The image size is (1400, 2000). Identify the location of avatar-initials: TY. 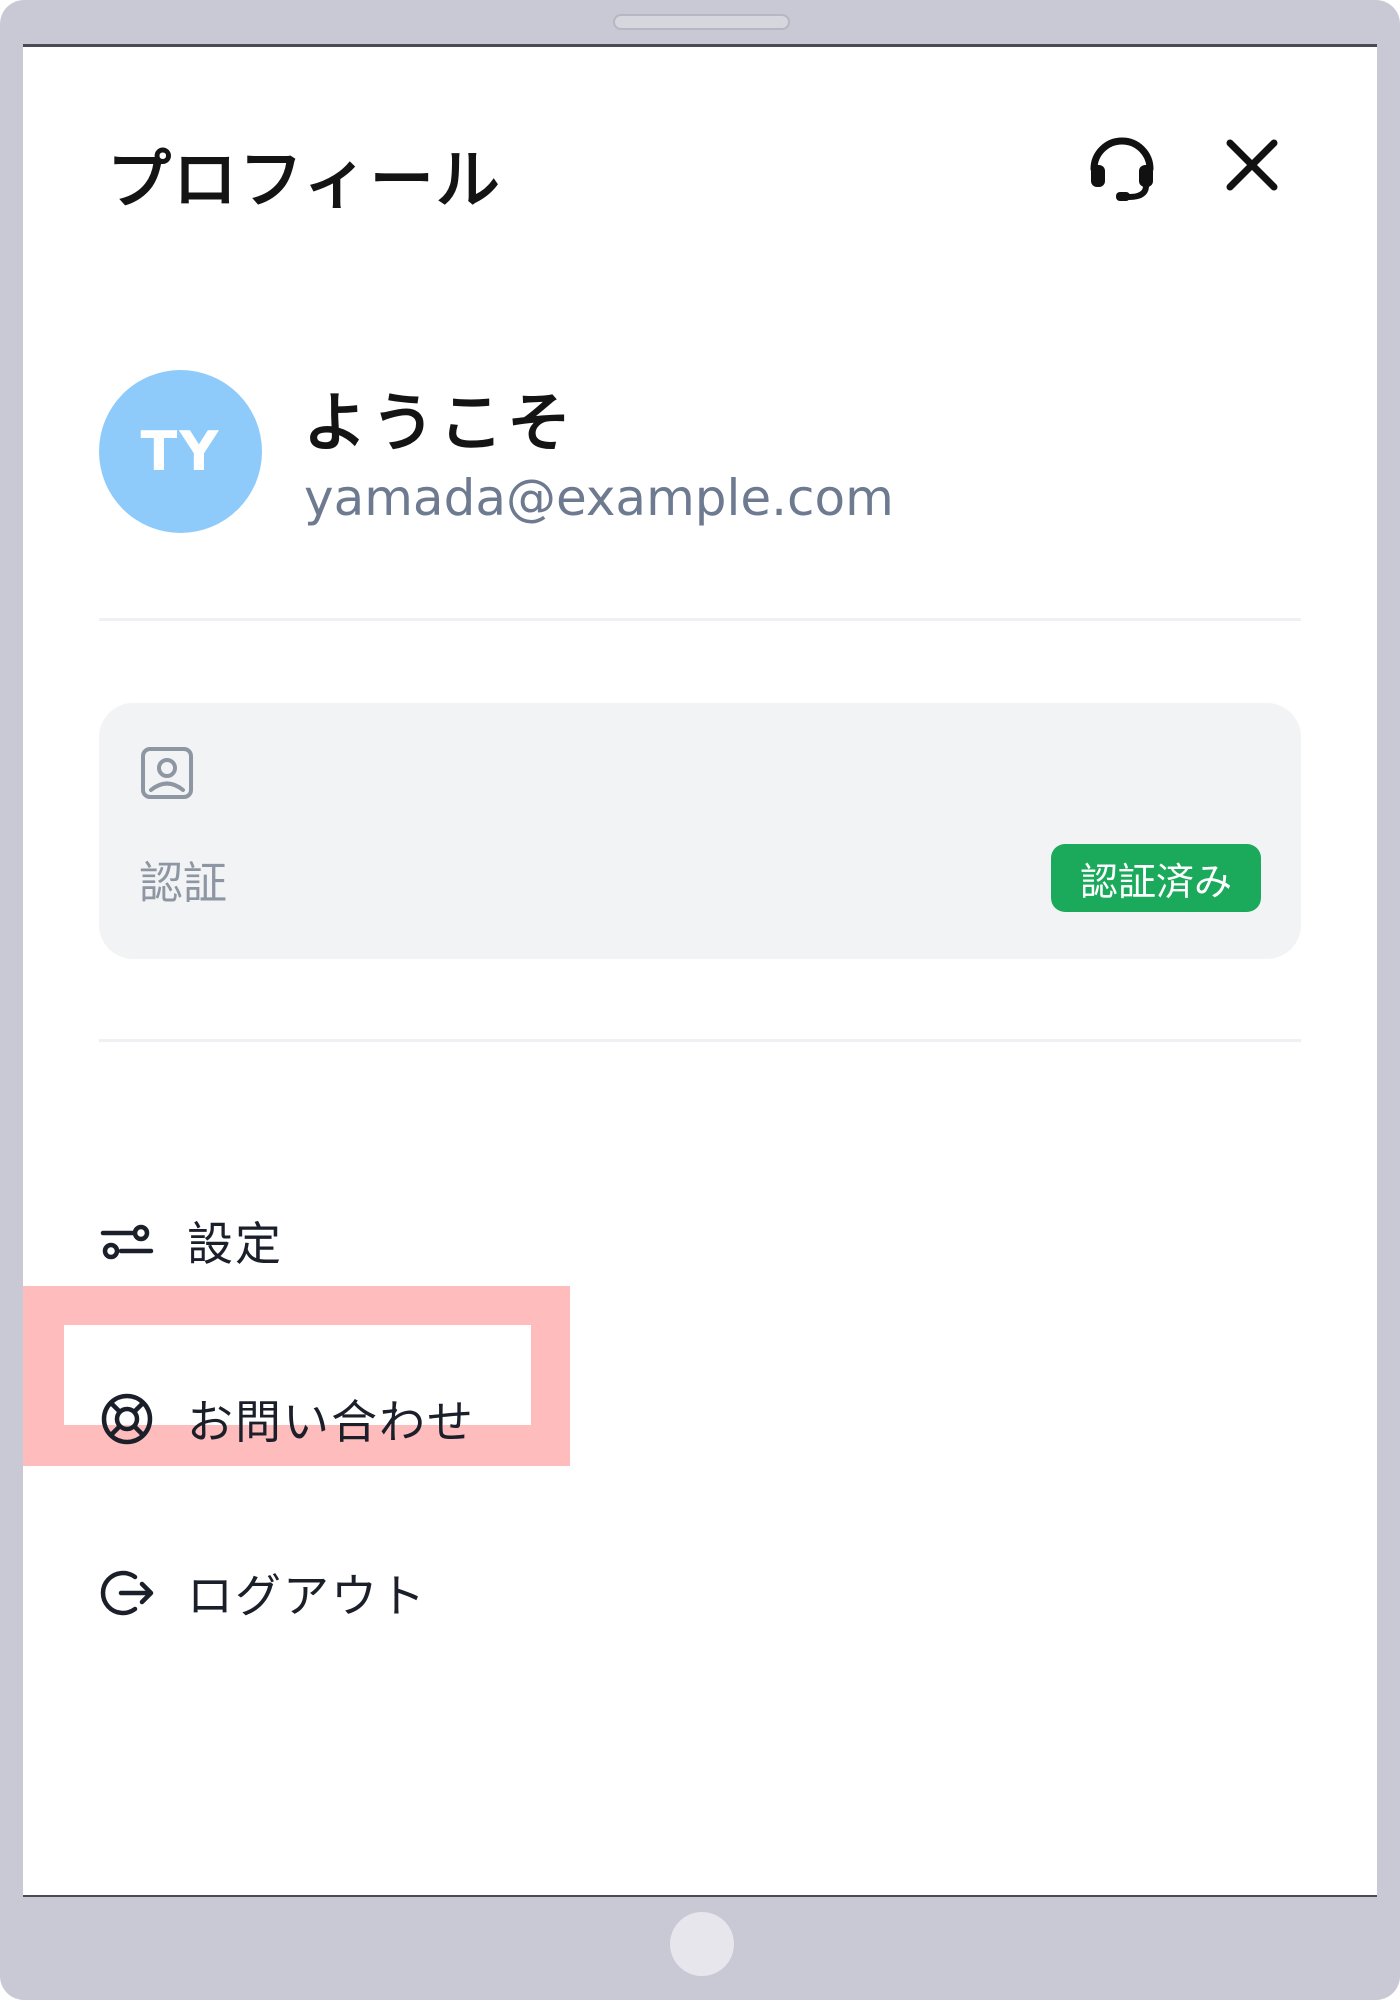
(180, 451).